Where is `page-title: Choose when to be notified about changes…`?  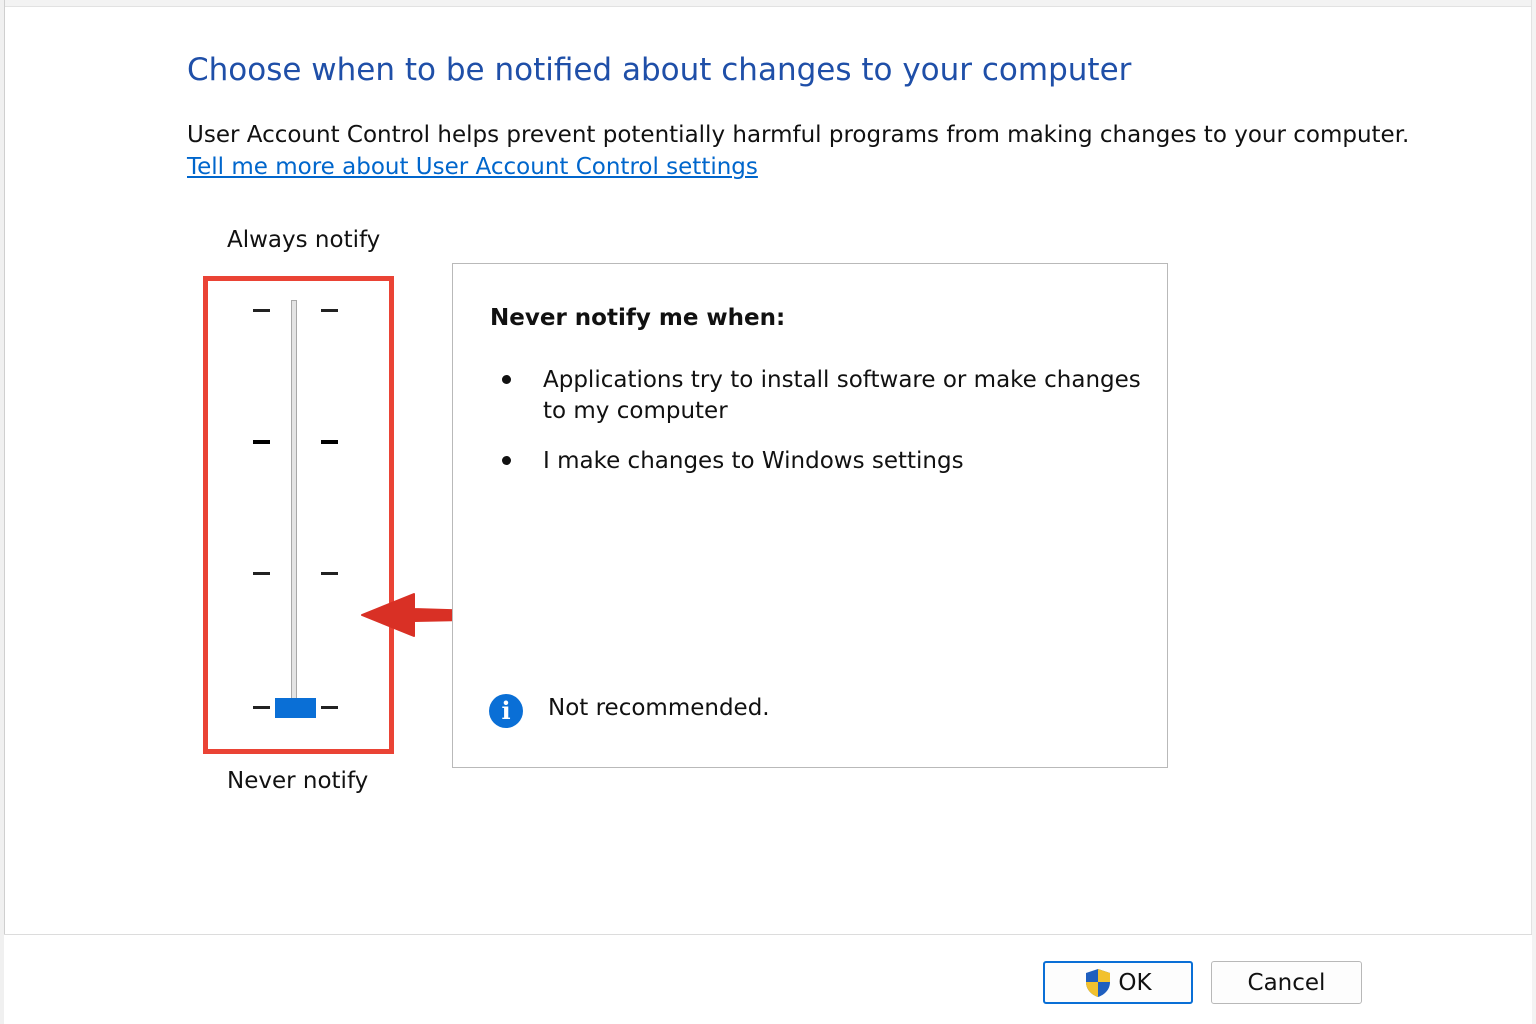 page-title: Choose when to be notified about changes… is located at coordinates (659, 70).